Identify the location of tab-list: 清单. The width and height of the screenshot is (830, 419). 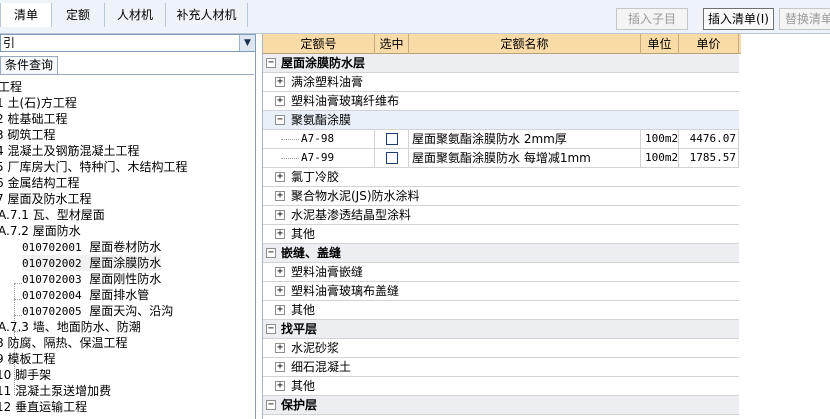
(26, 15).